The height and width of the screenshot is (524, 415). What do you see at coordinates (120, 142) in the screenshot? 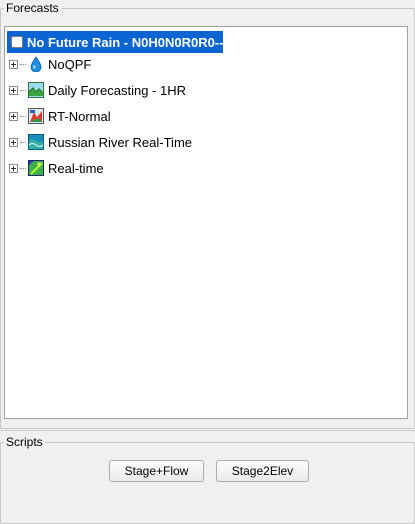
I see `tree-item-label: Russian River Real-Time` at bounding box center [120, 142].